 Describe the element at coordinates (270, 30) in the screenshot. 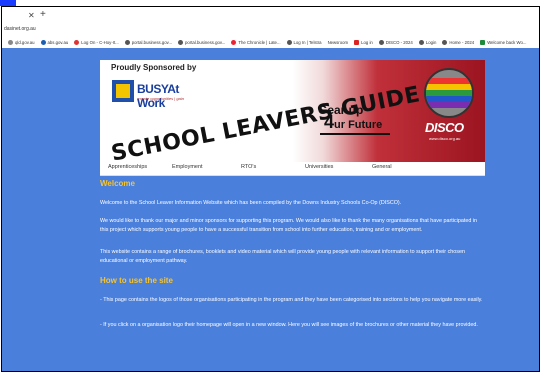

I see `address-bar: dasinet.org.au` at that location.